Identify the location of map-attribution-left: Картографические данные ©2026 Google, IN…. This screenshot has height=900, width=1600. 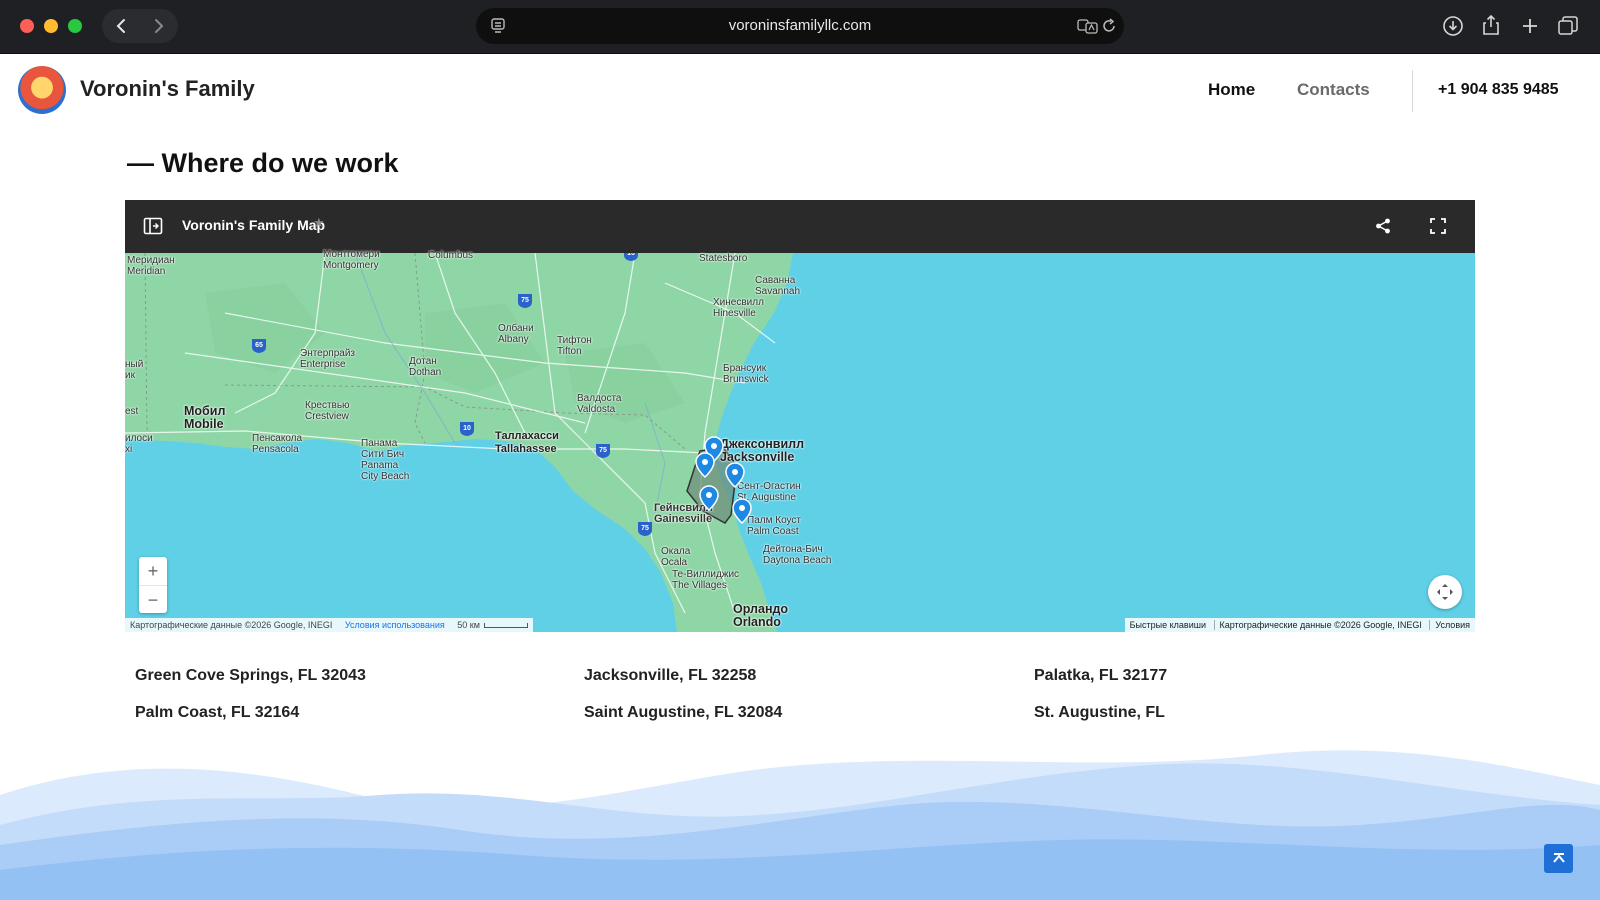
(329, 625).